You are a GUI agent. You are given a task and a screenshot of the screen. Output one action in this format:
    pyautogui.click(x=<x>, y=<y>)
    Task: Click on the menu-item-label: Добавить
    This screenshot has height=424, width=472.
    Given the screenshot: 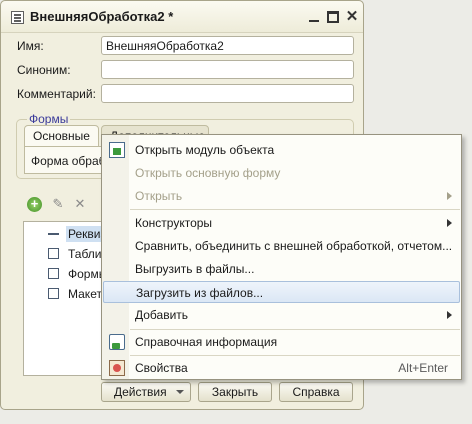 What is the action you would take?
    pyautogui.click(x=162, y=315)
    